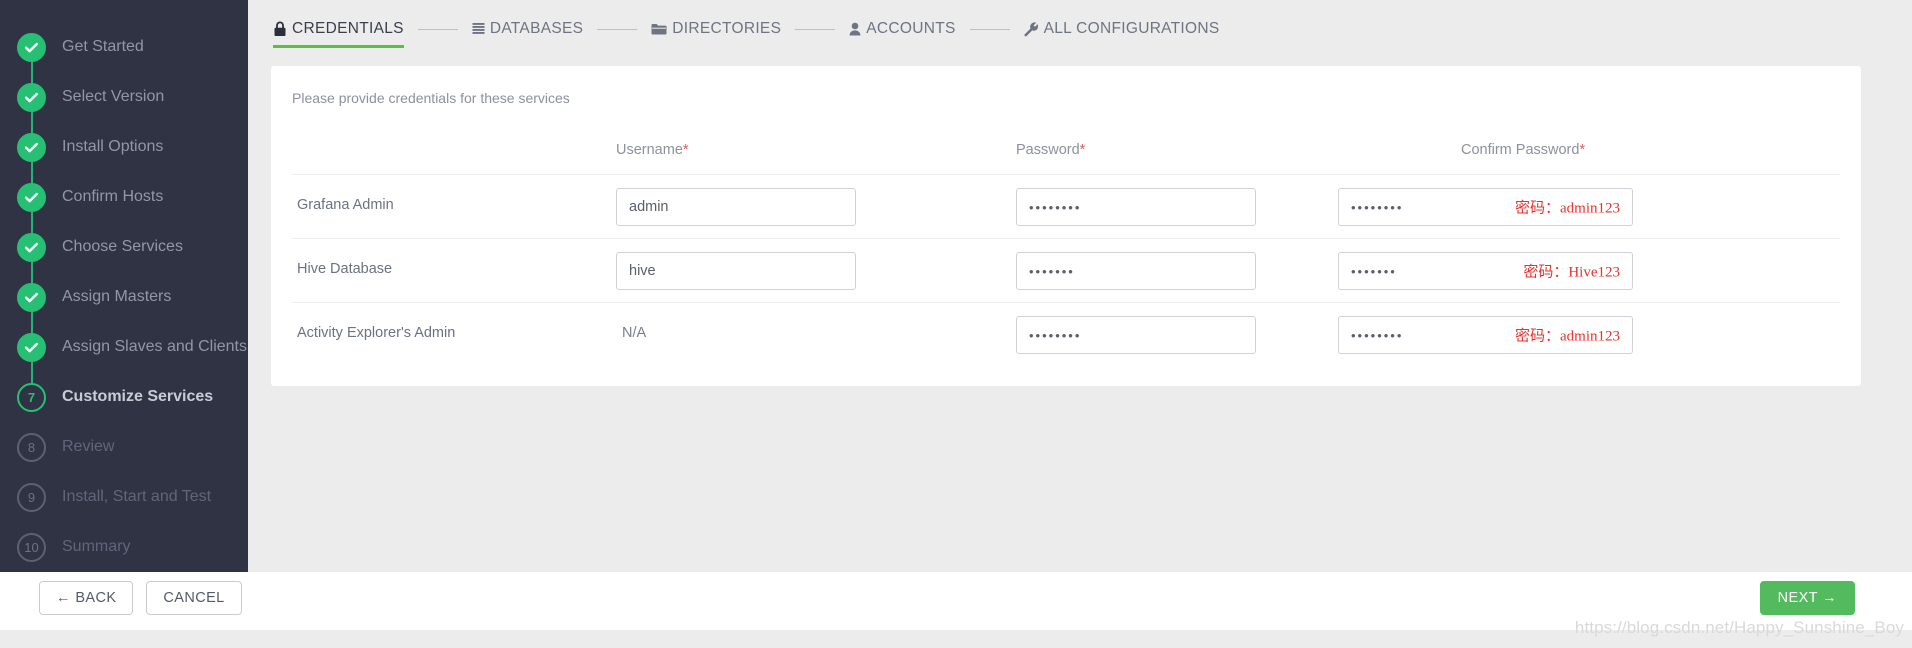 The height and width of the screenshot is (648, 1912). Describe the element at coordinates (1031, 29) in the screenshot. I see `wrench-icon` at that location.